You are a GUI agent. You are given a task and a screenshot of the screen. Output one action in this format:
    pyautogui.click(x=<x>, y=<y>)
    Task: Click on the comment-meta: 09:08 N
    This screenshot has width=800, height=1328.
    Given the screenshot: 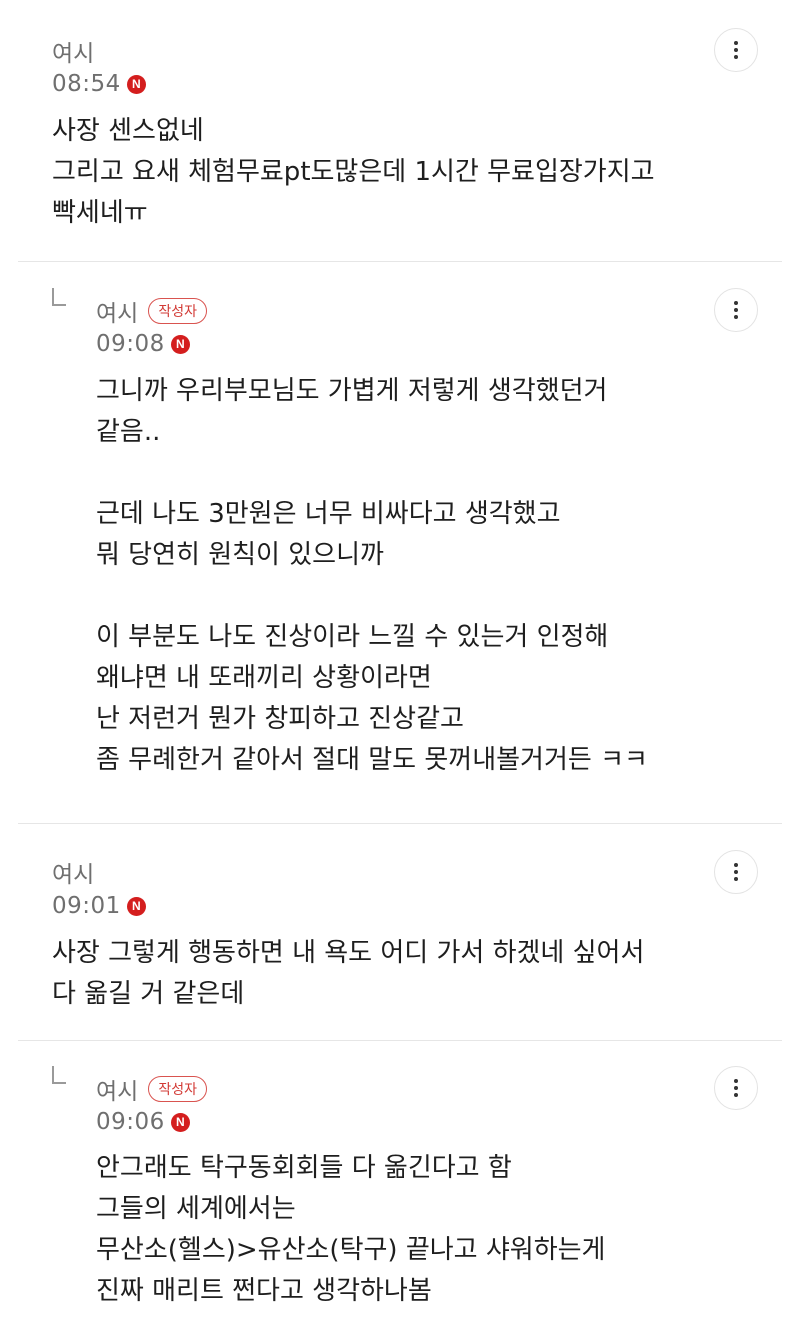 What is the action you would take?
    pyautogui.click(x=143, y=344)
    